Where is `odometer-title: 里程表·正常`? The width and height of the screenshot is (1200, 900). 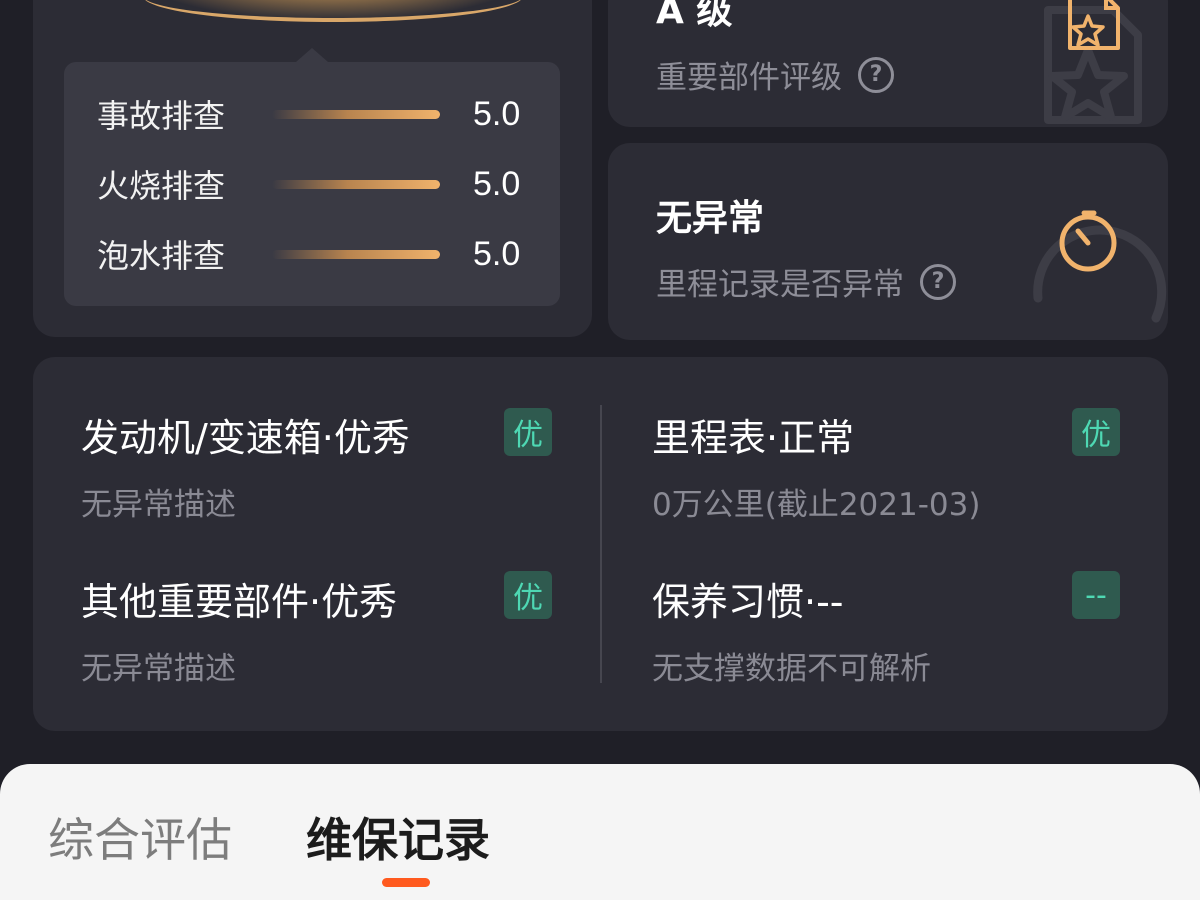 odometer-title: 里程表·正常 is located at coordinates (753, 438).